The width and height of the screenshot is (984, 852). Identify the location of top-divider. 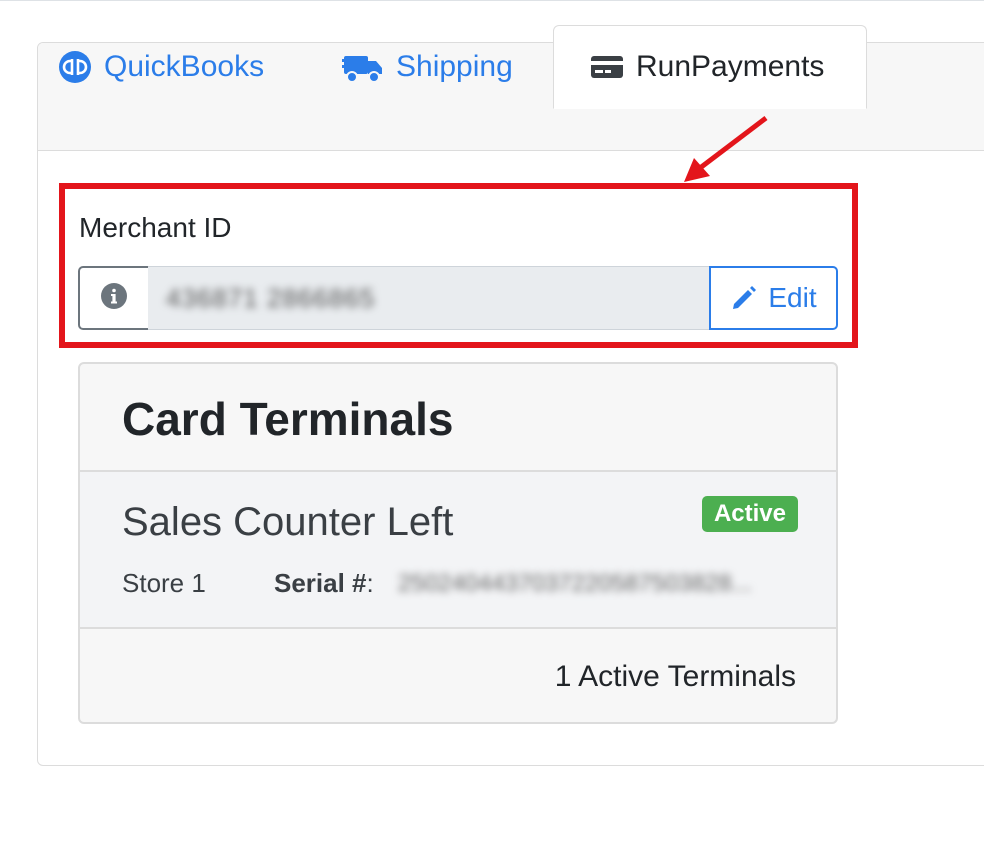
(492, 0).